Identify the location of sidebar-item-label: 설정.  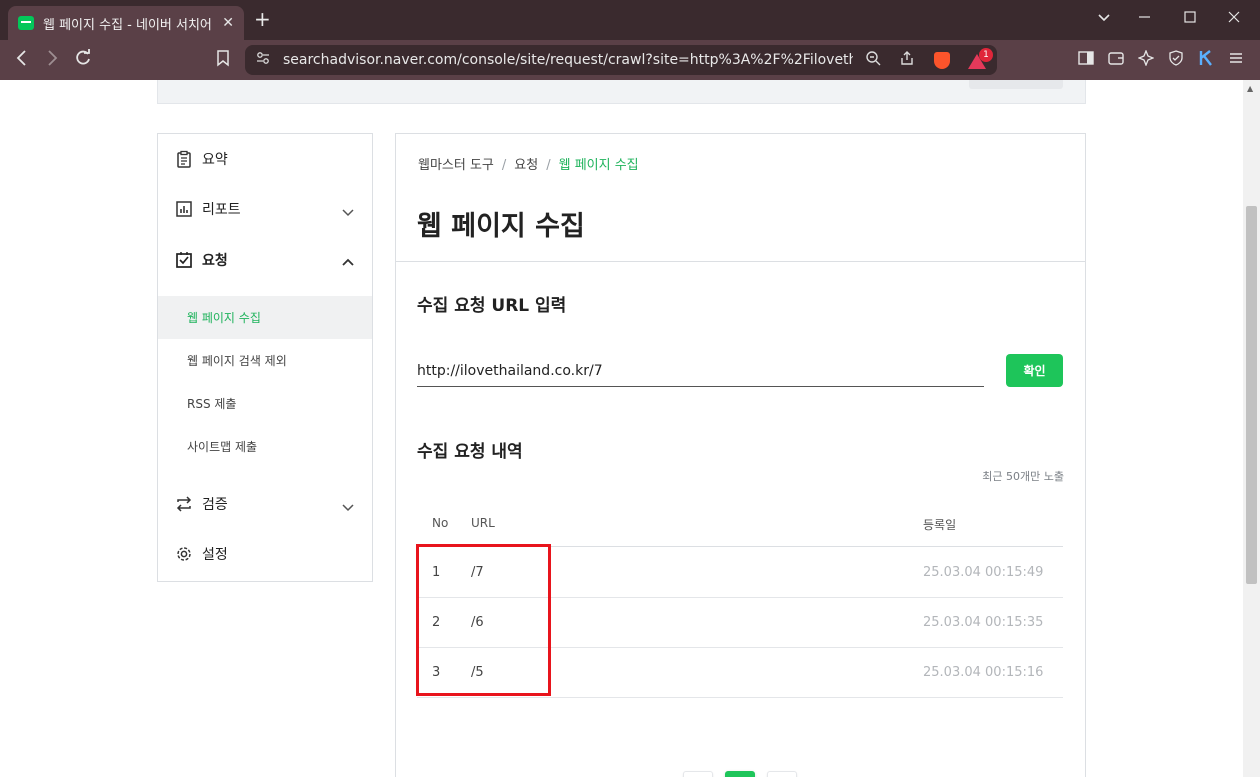
(215, 555).